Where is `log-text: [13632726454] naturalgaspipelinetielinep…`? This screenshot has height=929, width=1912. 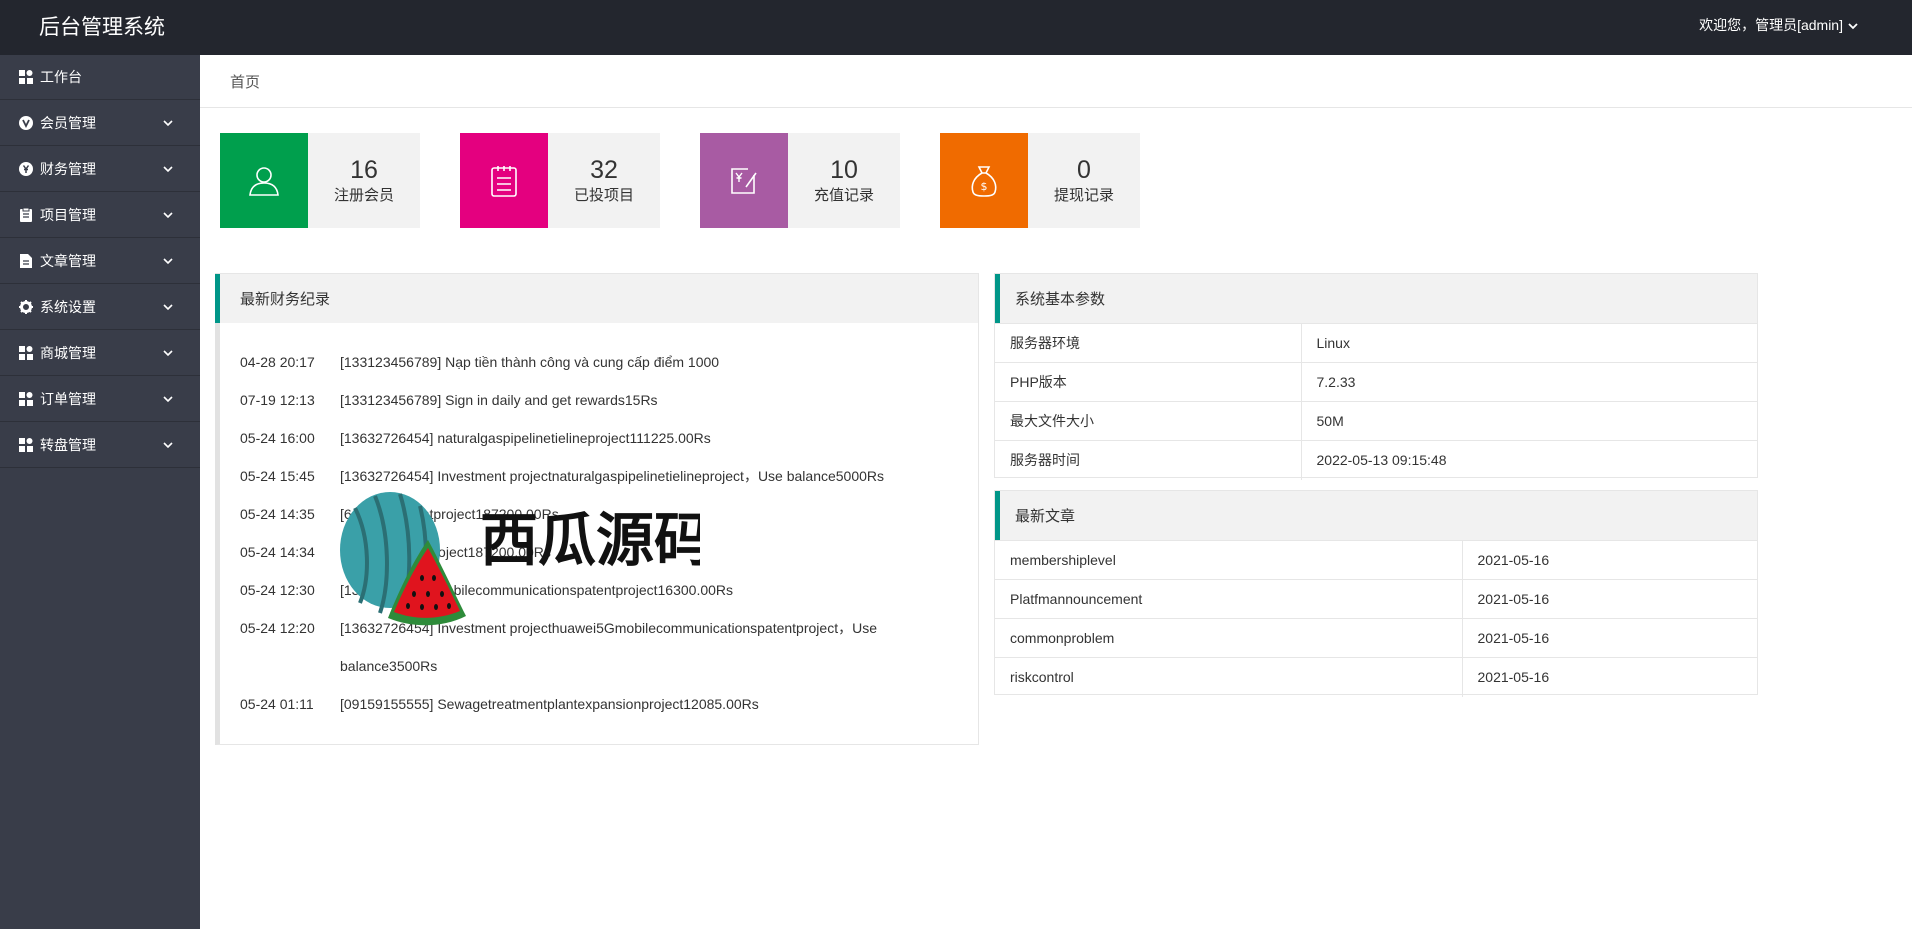
log-text: [13632726454] naturalgaspipelinetielinep… is located at coordinates (525, 438).